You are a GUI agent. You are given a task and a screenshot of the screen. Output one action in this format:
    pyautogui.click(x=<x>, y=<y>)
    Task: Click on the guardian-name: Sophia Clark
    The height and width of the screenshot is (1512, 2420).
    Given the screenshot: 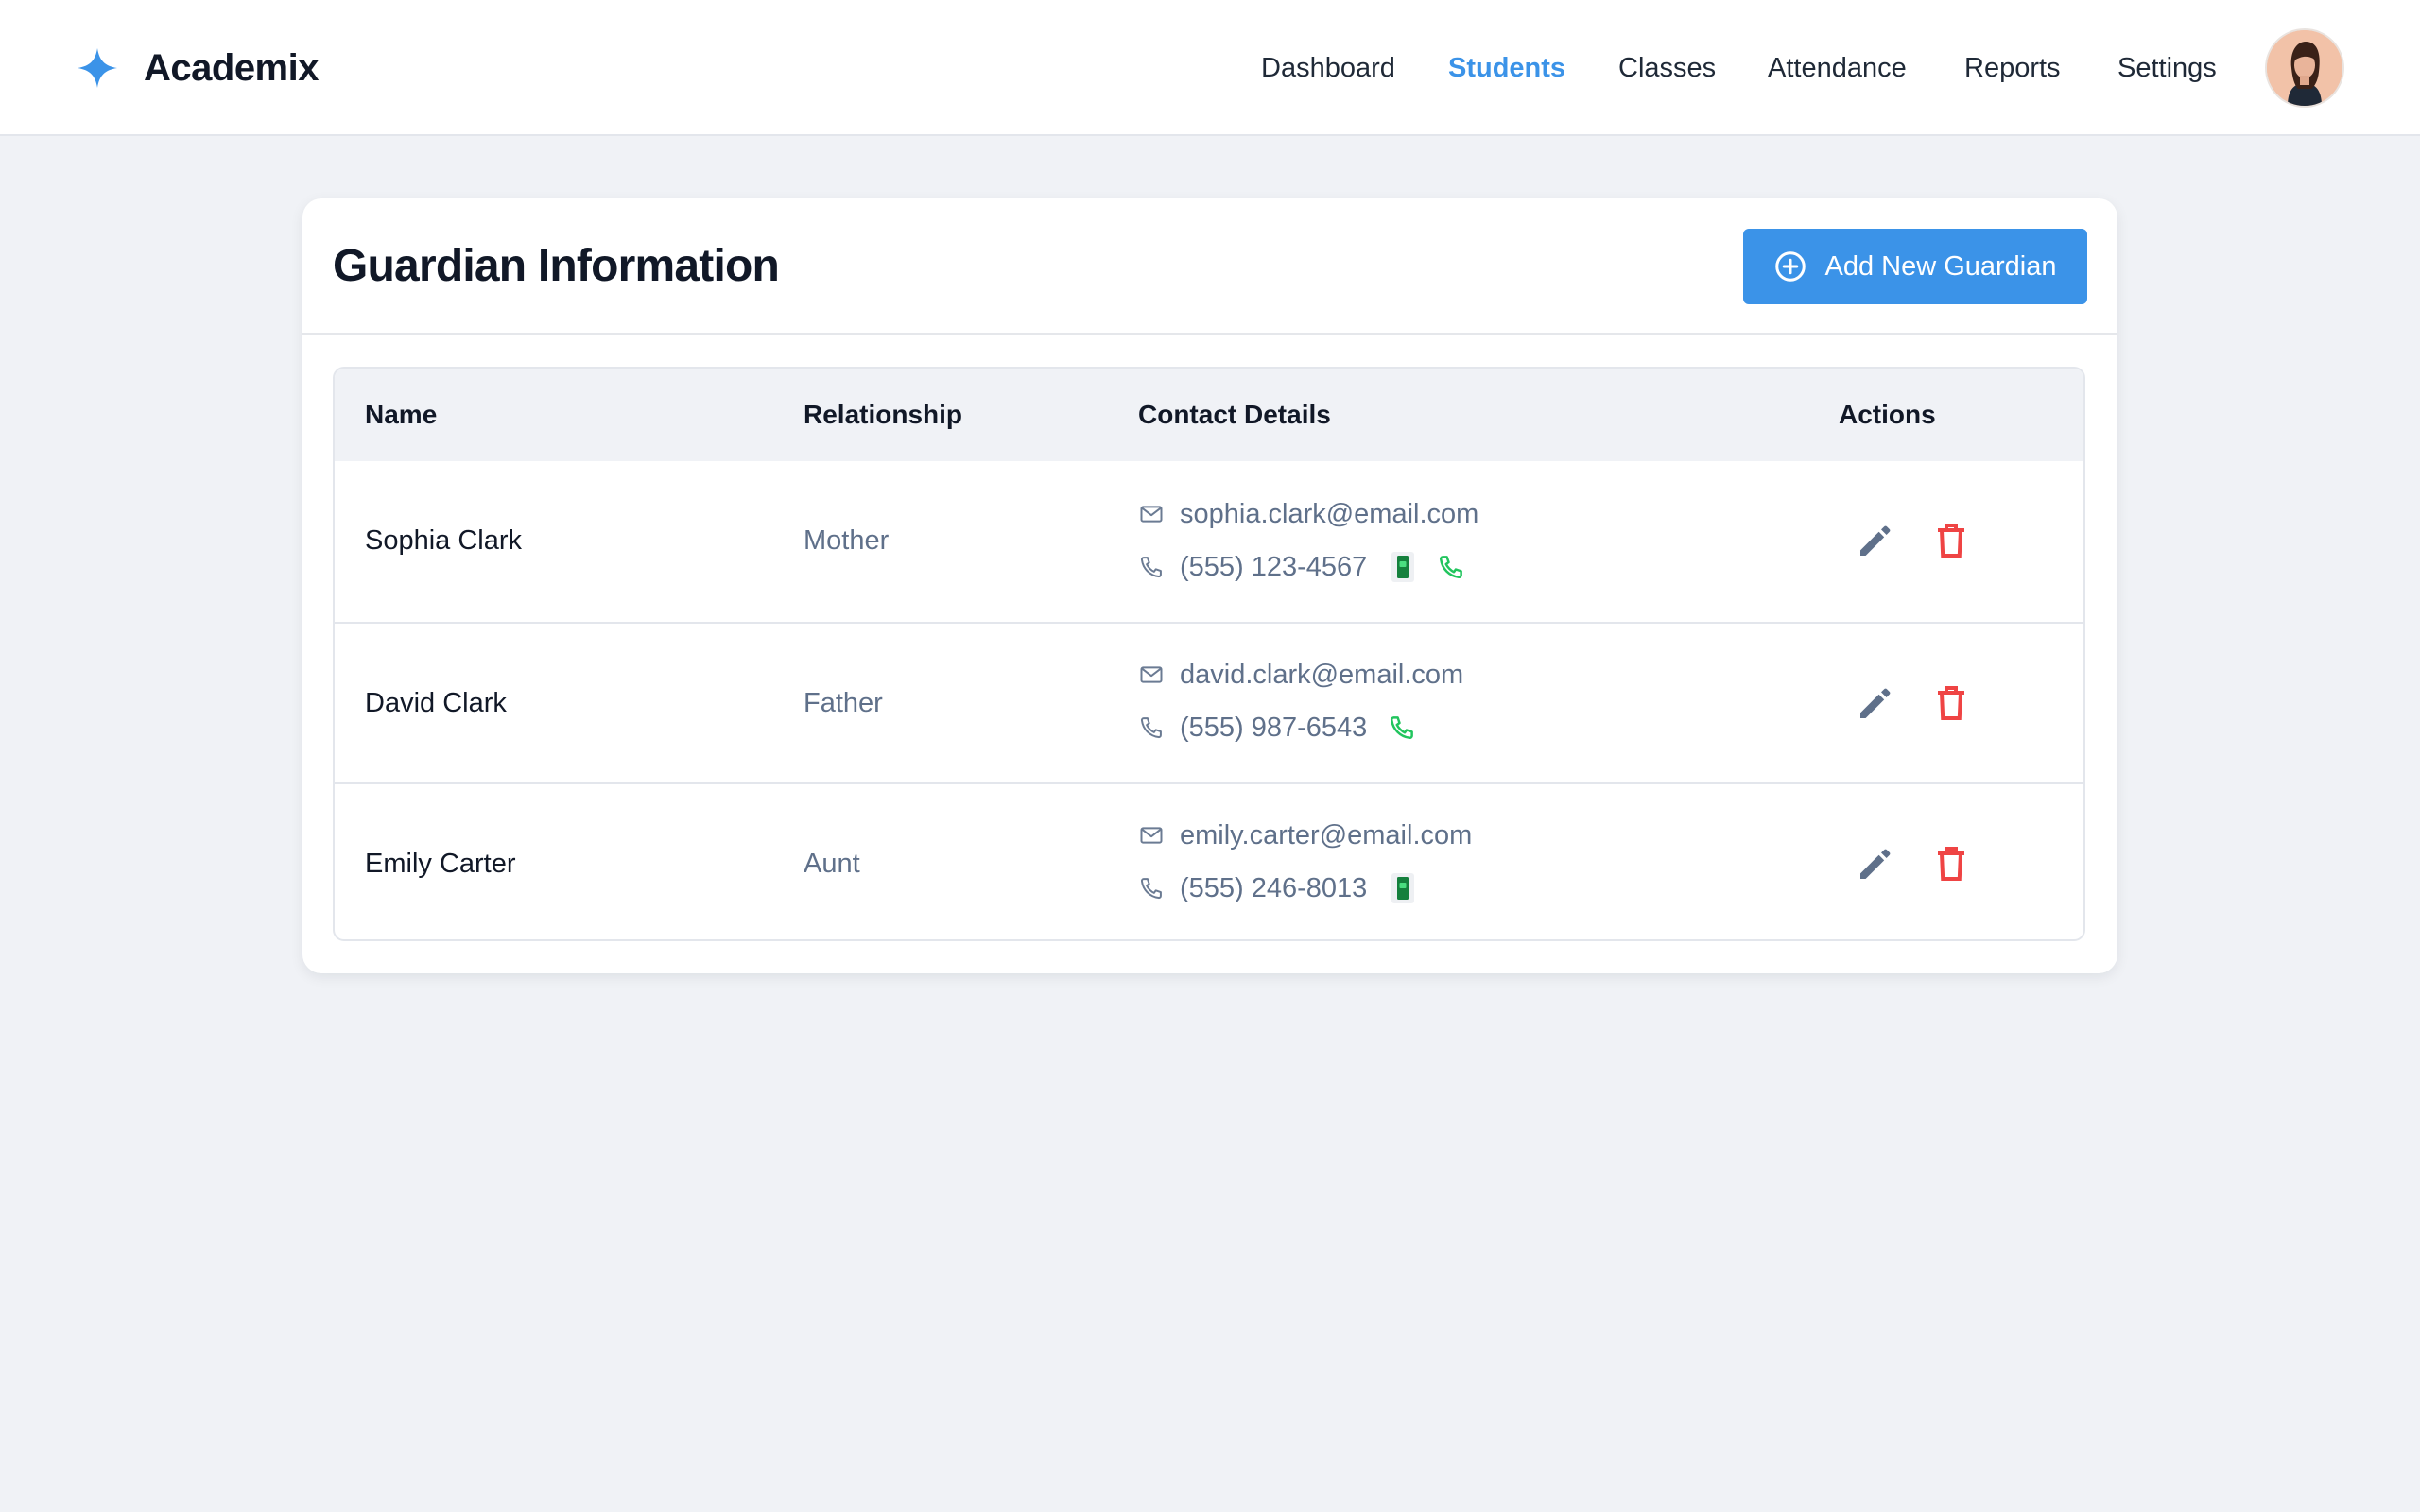 What is the action you would take?
    pyautogui.click(x=444, y=540)
    